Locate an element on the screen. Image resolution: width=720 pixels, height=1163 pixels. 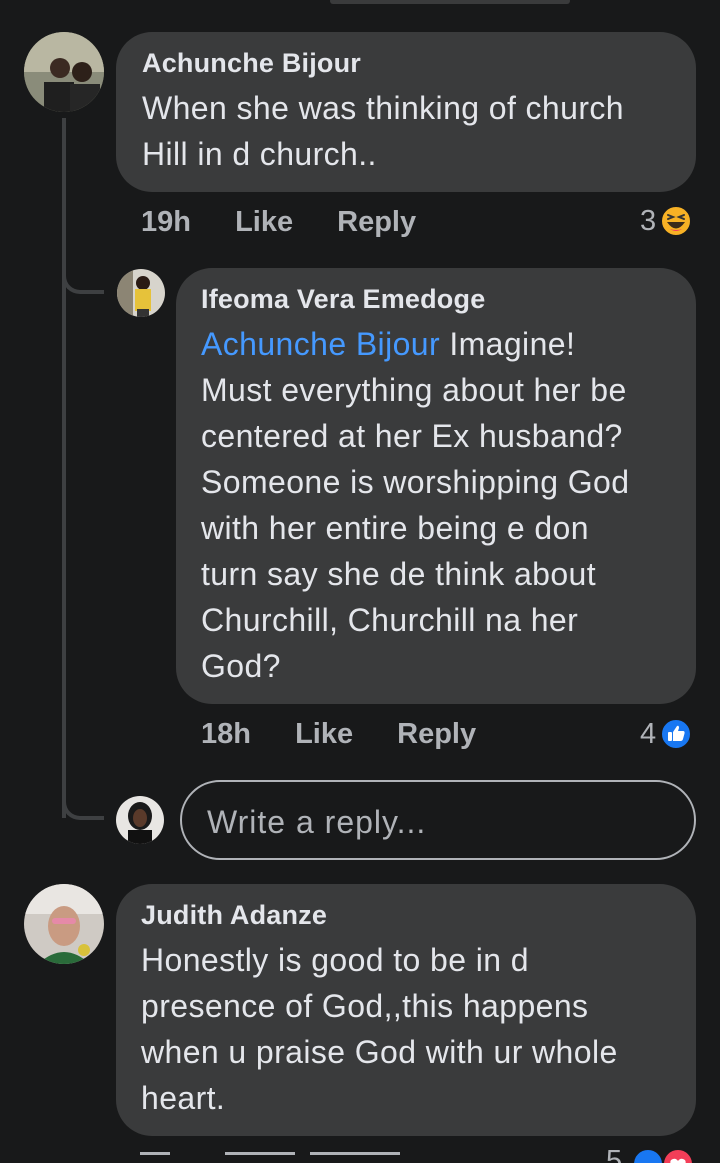
reaction-count: 4 is located at coordinates (648, 733).